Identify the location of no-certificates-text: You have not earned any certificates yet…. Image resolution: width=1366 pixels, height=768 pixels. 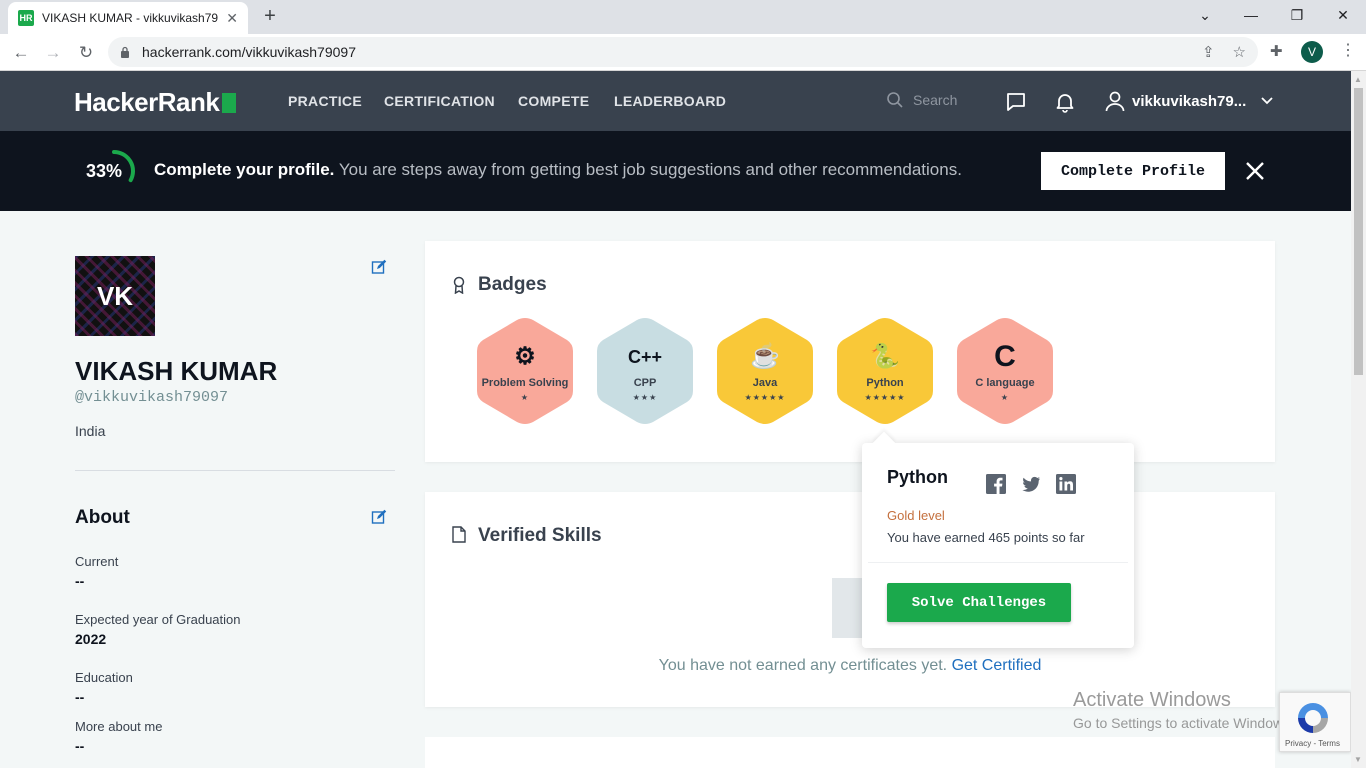
(803, 665).